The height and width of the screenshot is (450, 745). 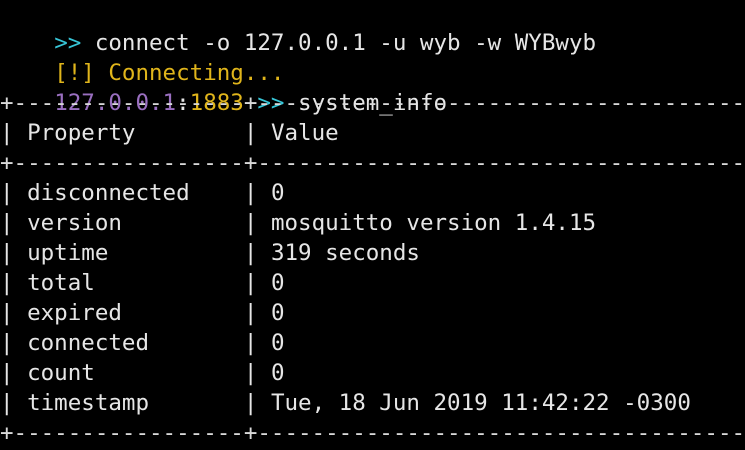 I want to click on table-row: | expired | 0 |, so click(x=372, y=313).